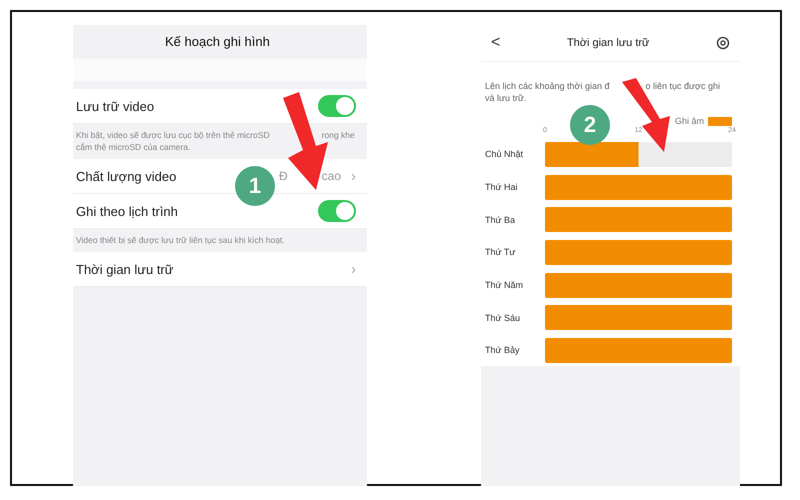 The image size is (800, 500). Describe the element at coordinates (723, 43) in the screenshot. I see `settings-icon` at that location.